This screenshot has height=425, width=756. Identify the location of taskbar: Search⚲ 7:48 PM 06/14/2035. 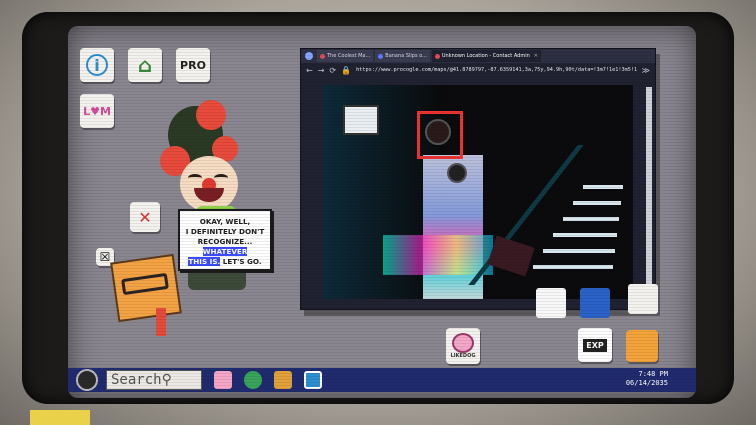
(382, 380).